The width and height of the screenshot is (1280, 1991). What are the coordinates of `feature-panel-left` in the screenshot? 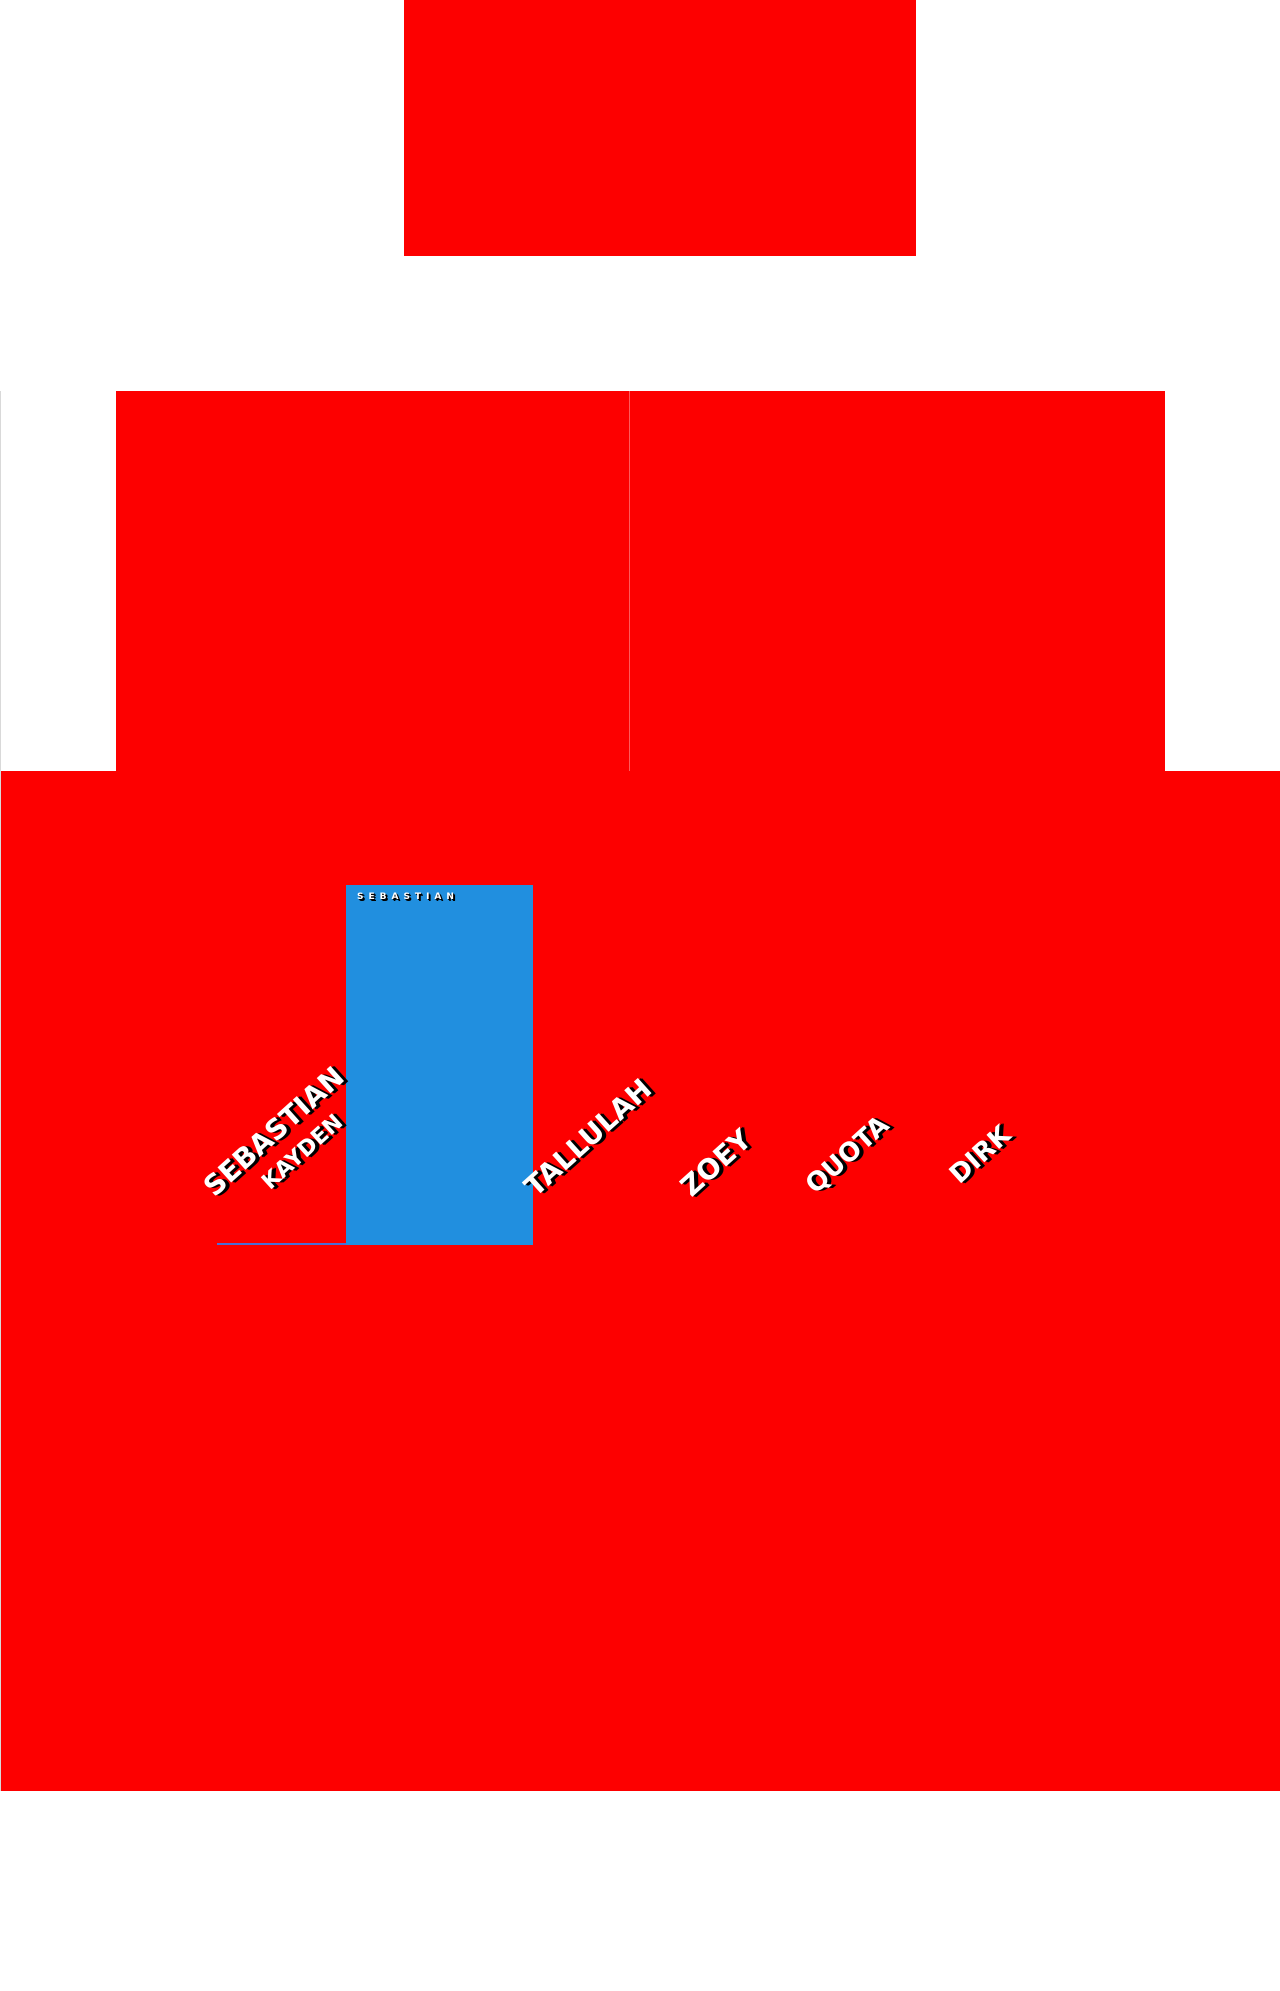 It's located at (372, 581).